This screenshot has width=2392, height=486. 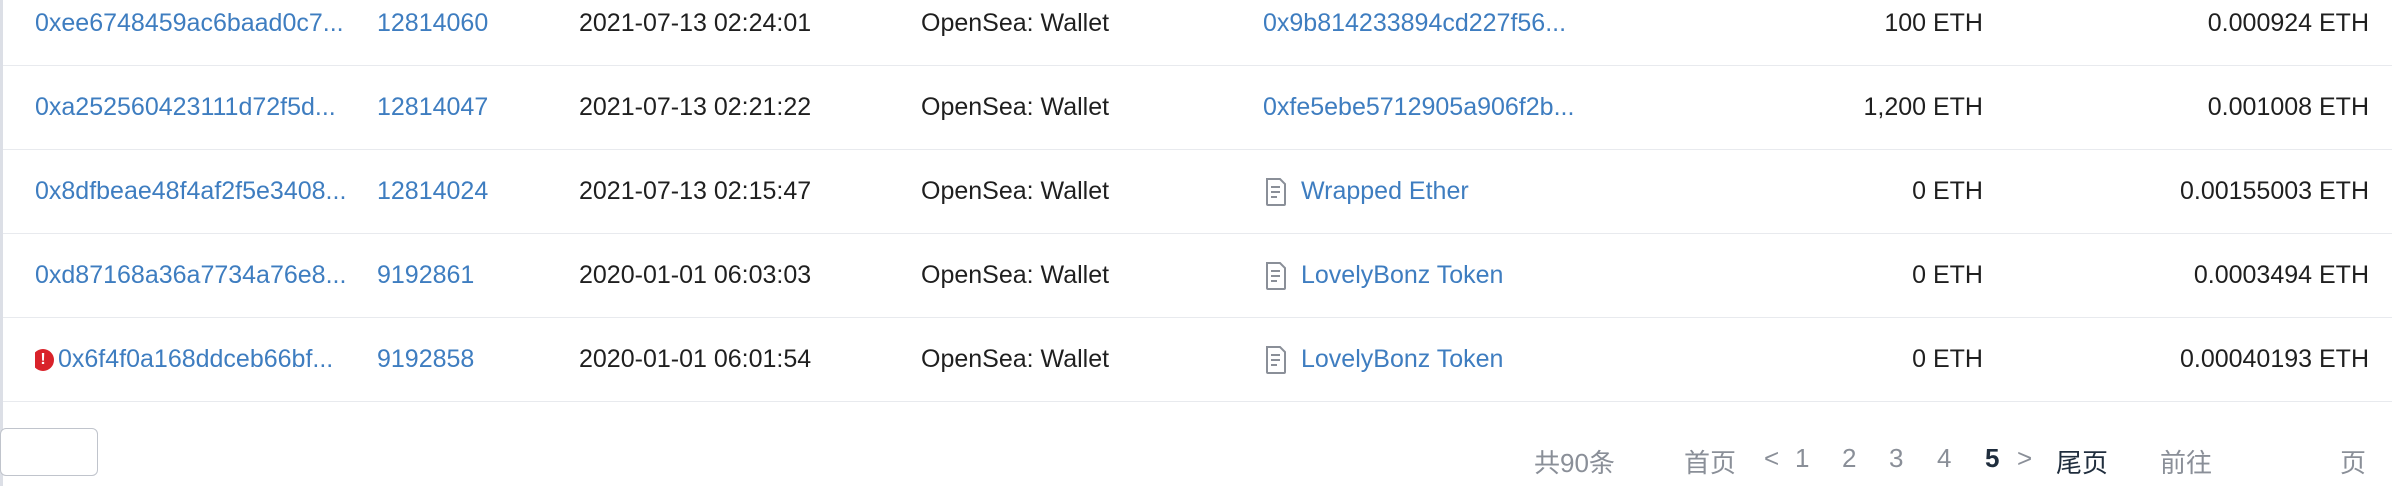 I want to click on block-cell: 9192858, so click(x=467, y=359).